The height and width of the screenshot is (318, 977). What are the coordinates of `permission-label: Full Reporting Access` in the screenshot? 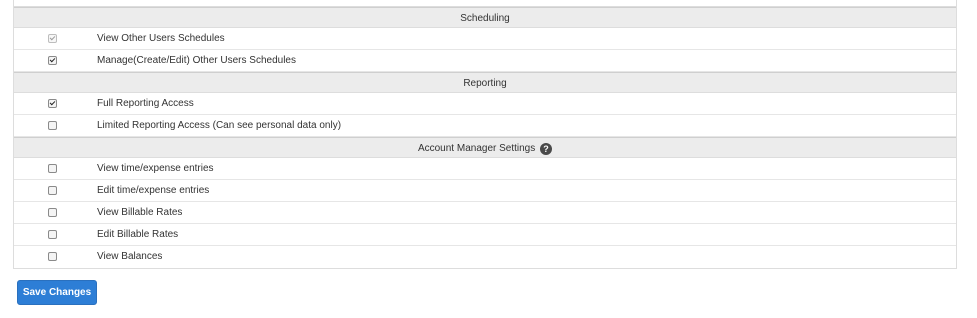 It's located at (145, 103).